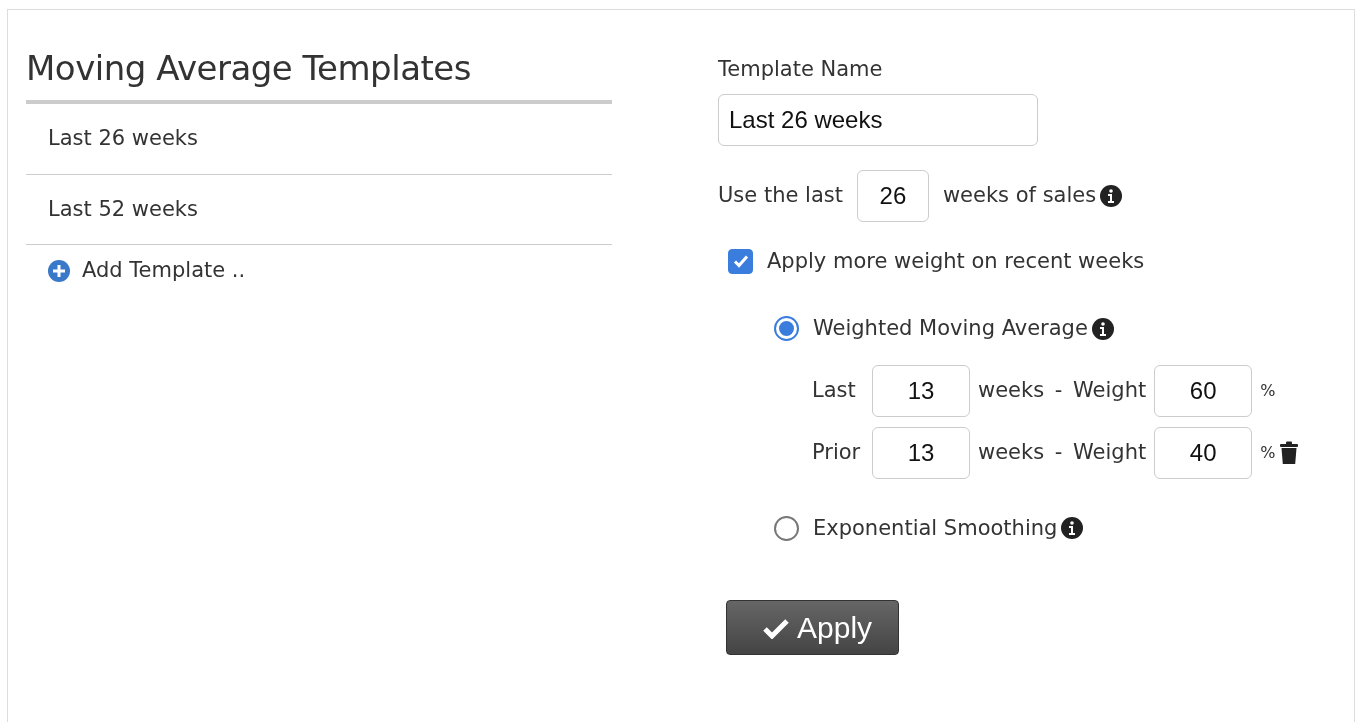 The image size is (1362, 722). I want to click on weight-field: 40, so click(1203, 452).